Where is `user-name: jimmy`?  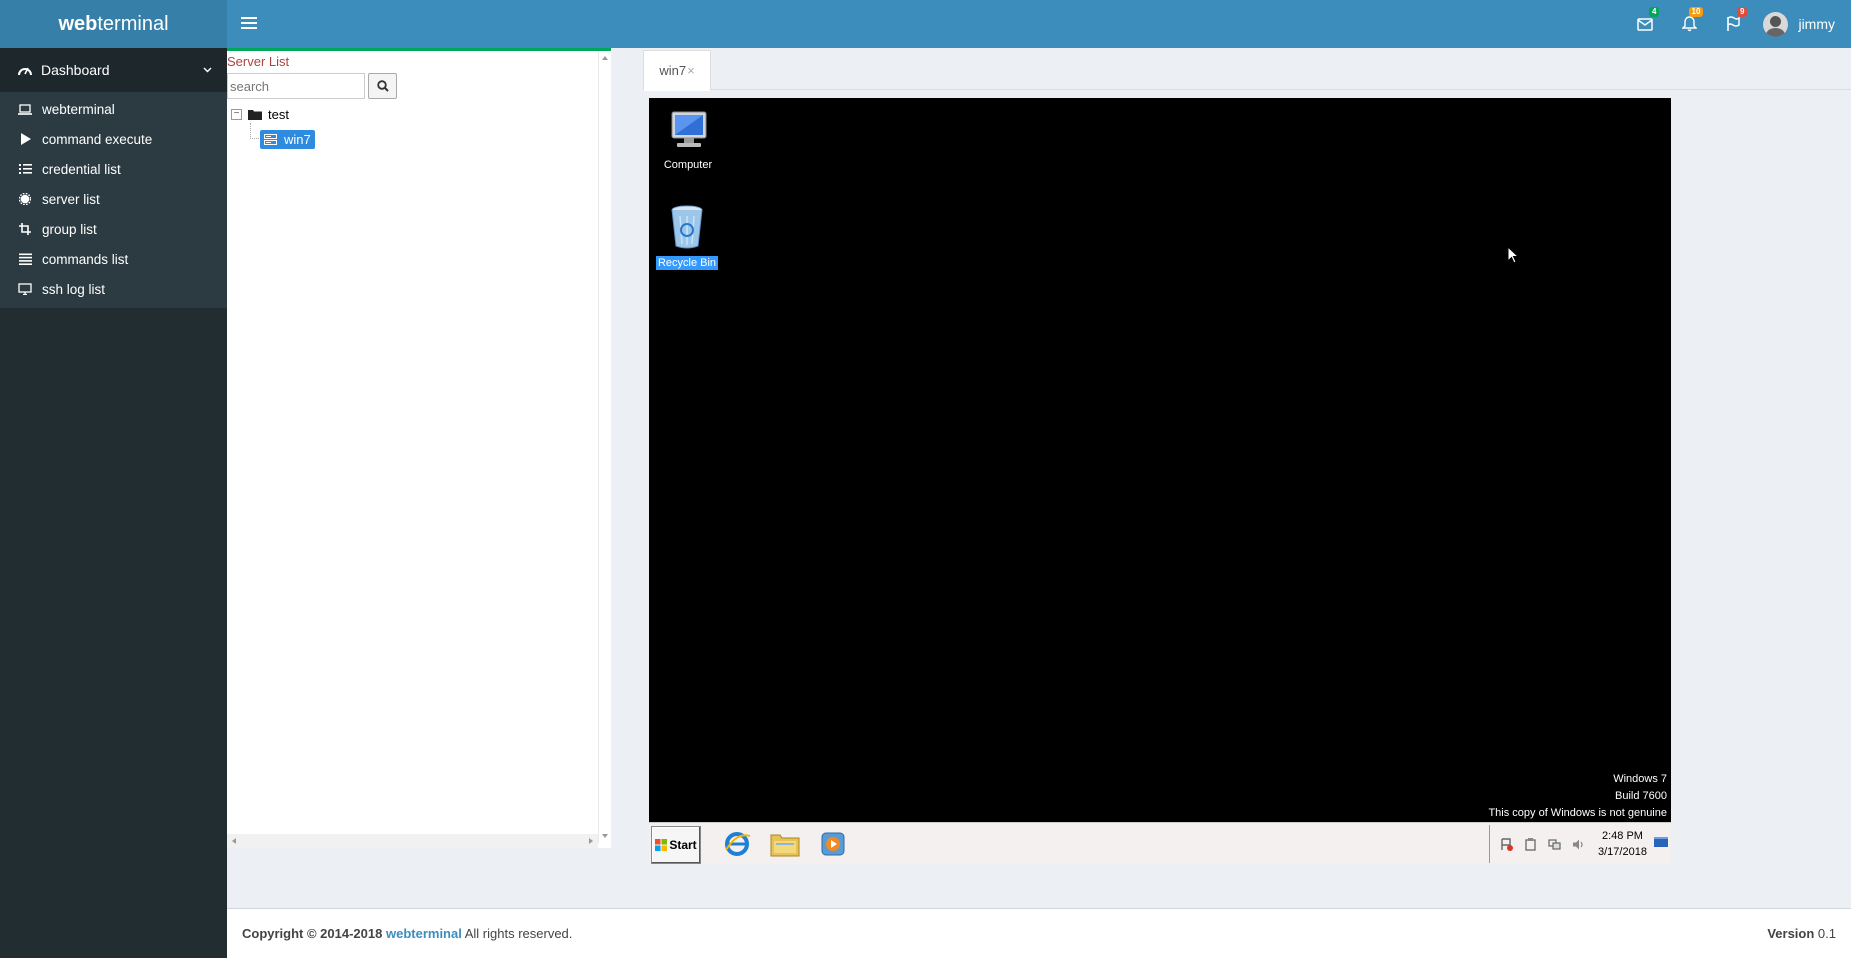
user-name: jimmy is located at coordinates (1816, 24).